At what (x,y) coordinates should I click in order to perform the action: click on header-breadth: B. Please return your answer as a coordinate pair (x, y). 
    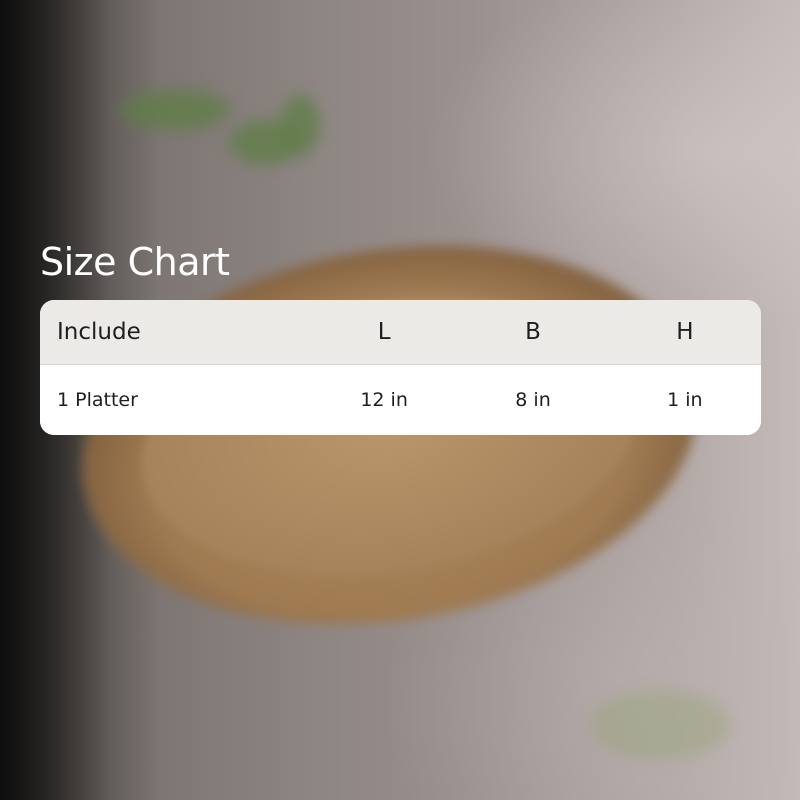
    Looking at the image, I should click on (533, 332).